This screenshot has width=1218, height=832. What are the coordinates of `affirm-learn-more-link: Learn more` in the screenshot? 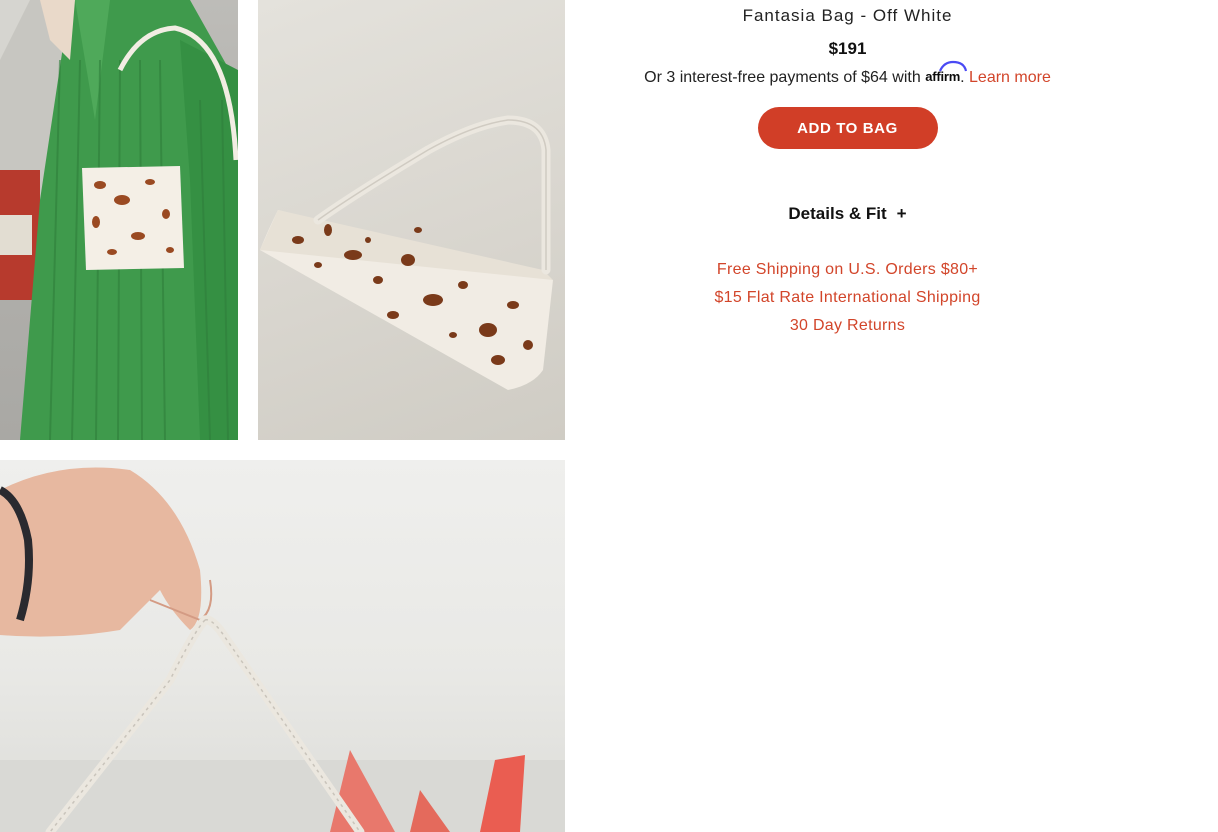 It's located at (1010, 77).